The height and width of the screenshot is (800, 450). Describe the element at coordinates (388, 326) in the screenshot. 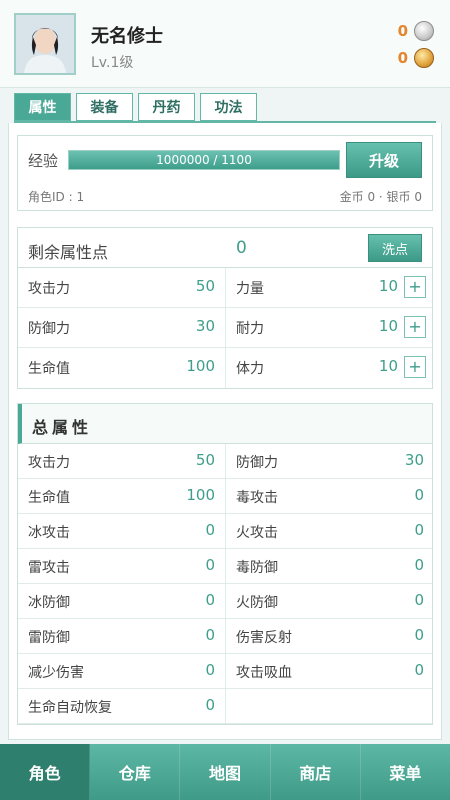

I see `endurance-value: 10` at that location.